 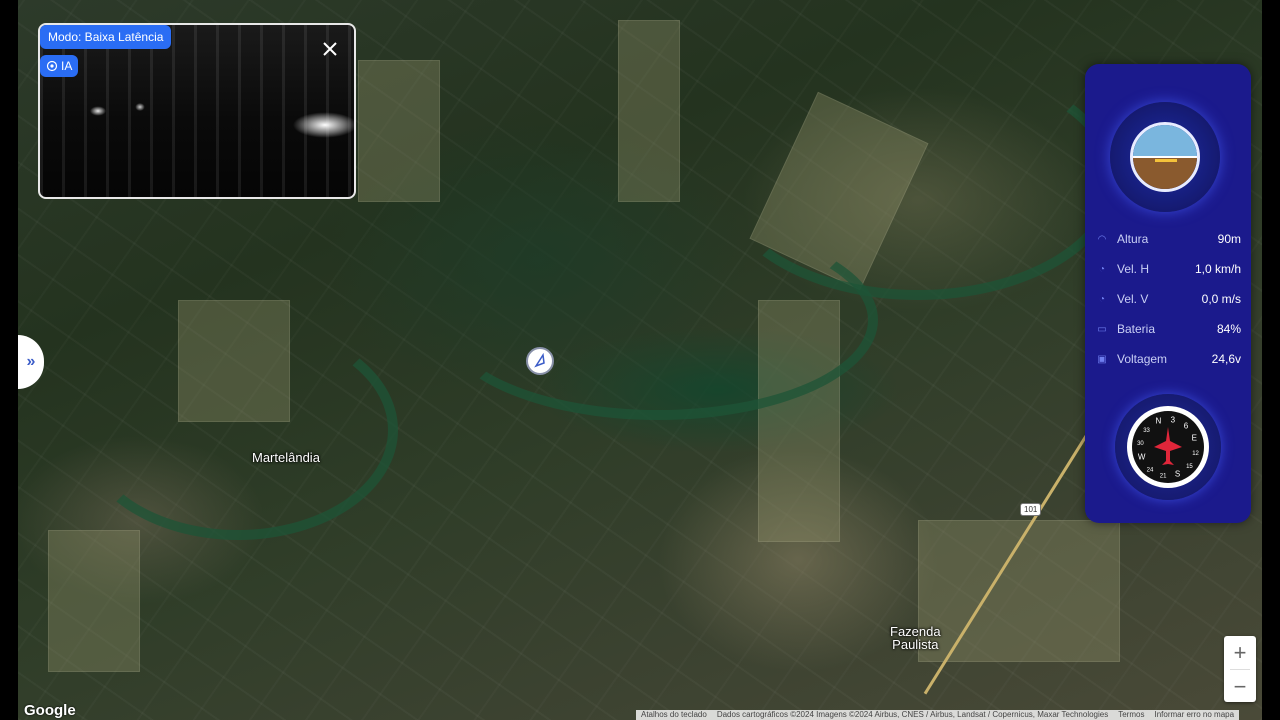 I want to click on telemetry-row-vel-h: ◔ Vel. H 1,0 km/h, so click(x=1168, y=269).